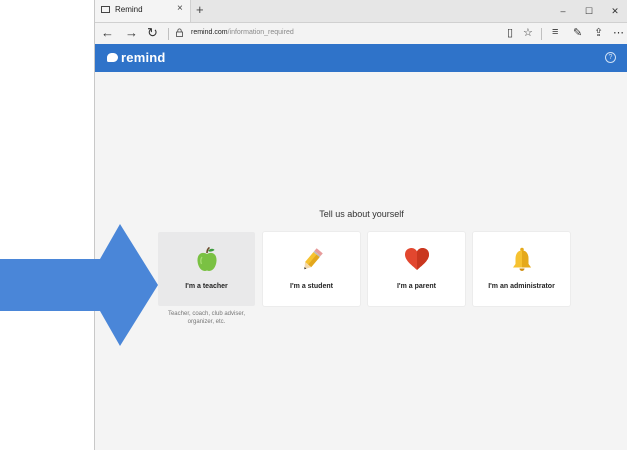 The width and height of the screenshot is (627, 450). What do you see at coordinates (200, 9) in the screenshot?
I see `new-tab-button: +` at bounding box center [200, 9].